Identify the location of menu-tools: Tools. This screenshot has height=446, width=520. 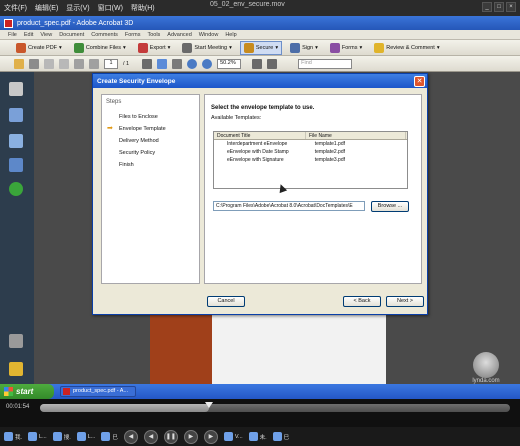
(153, 35).